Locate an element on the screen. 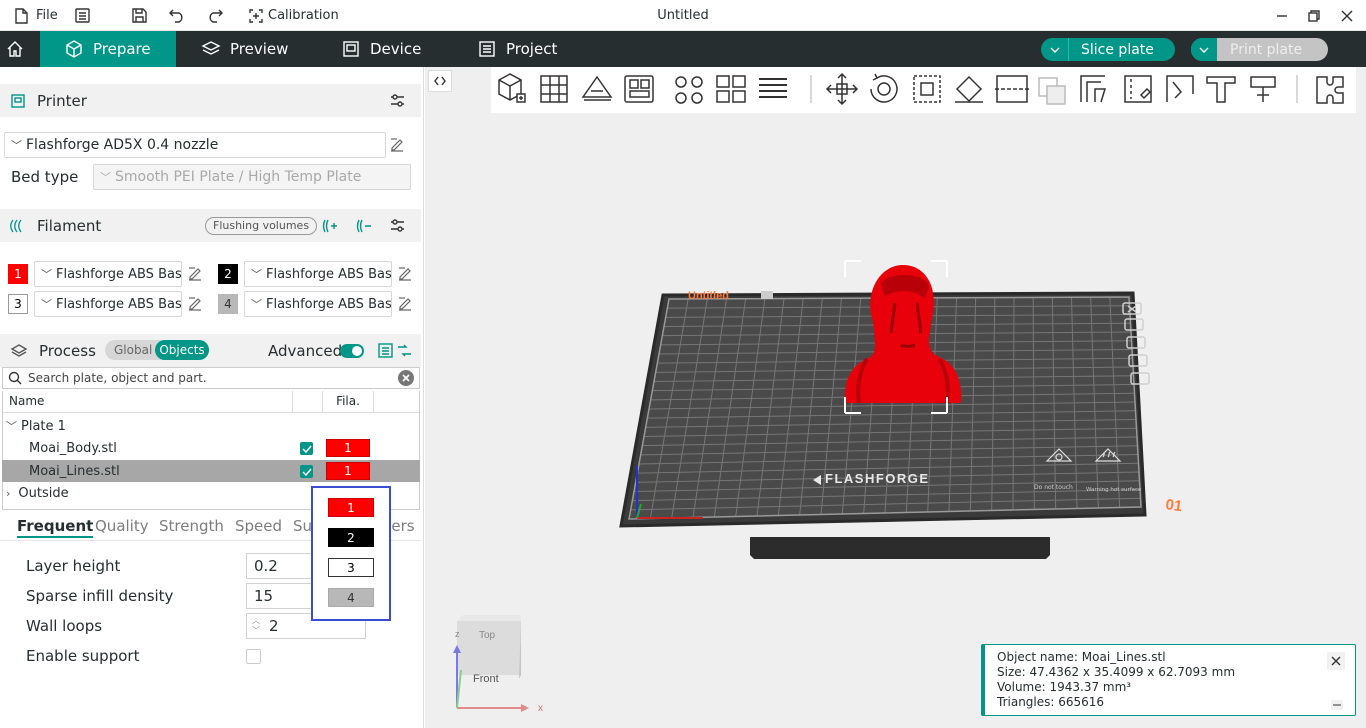  rotate-tool-icon is located at coordinates (884, 88).